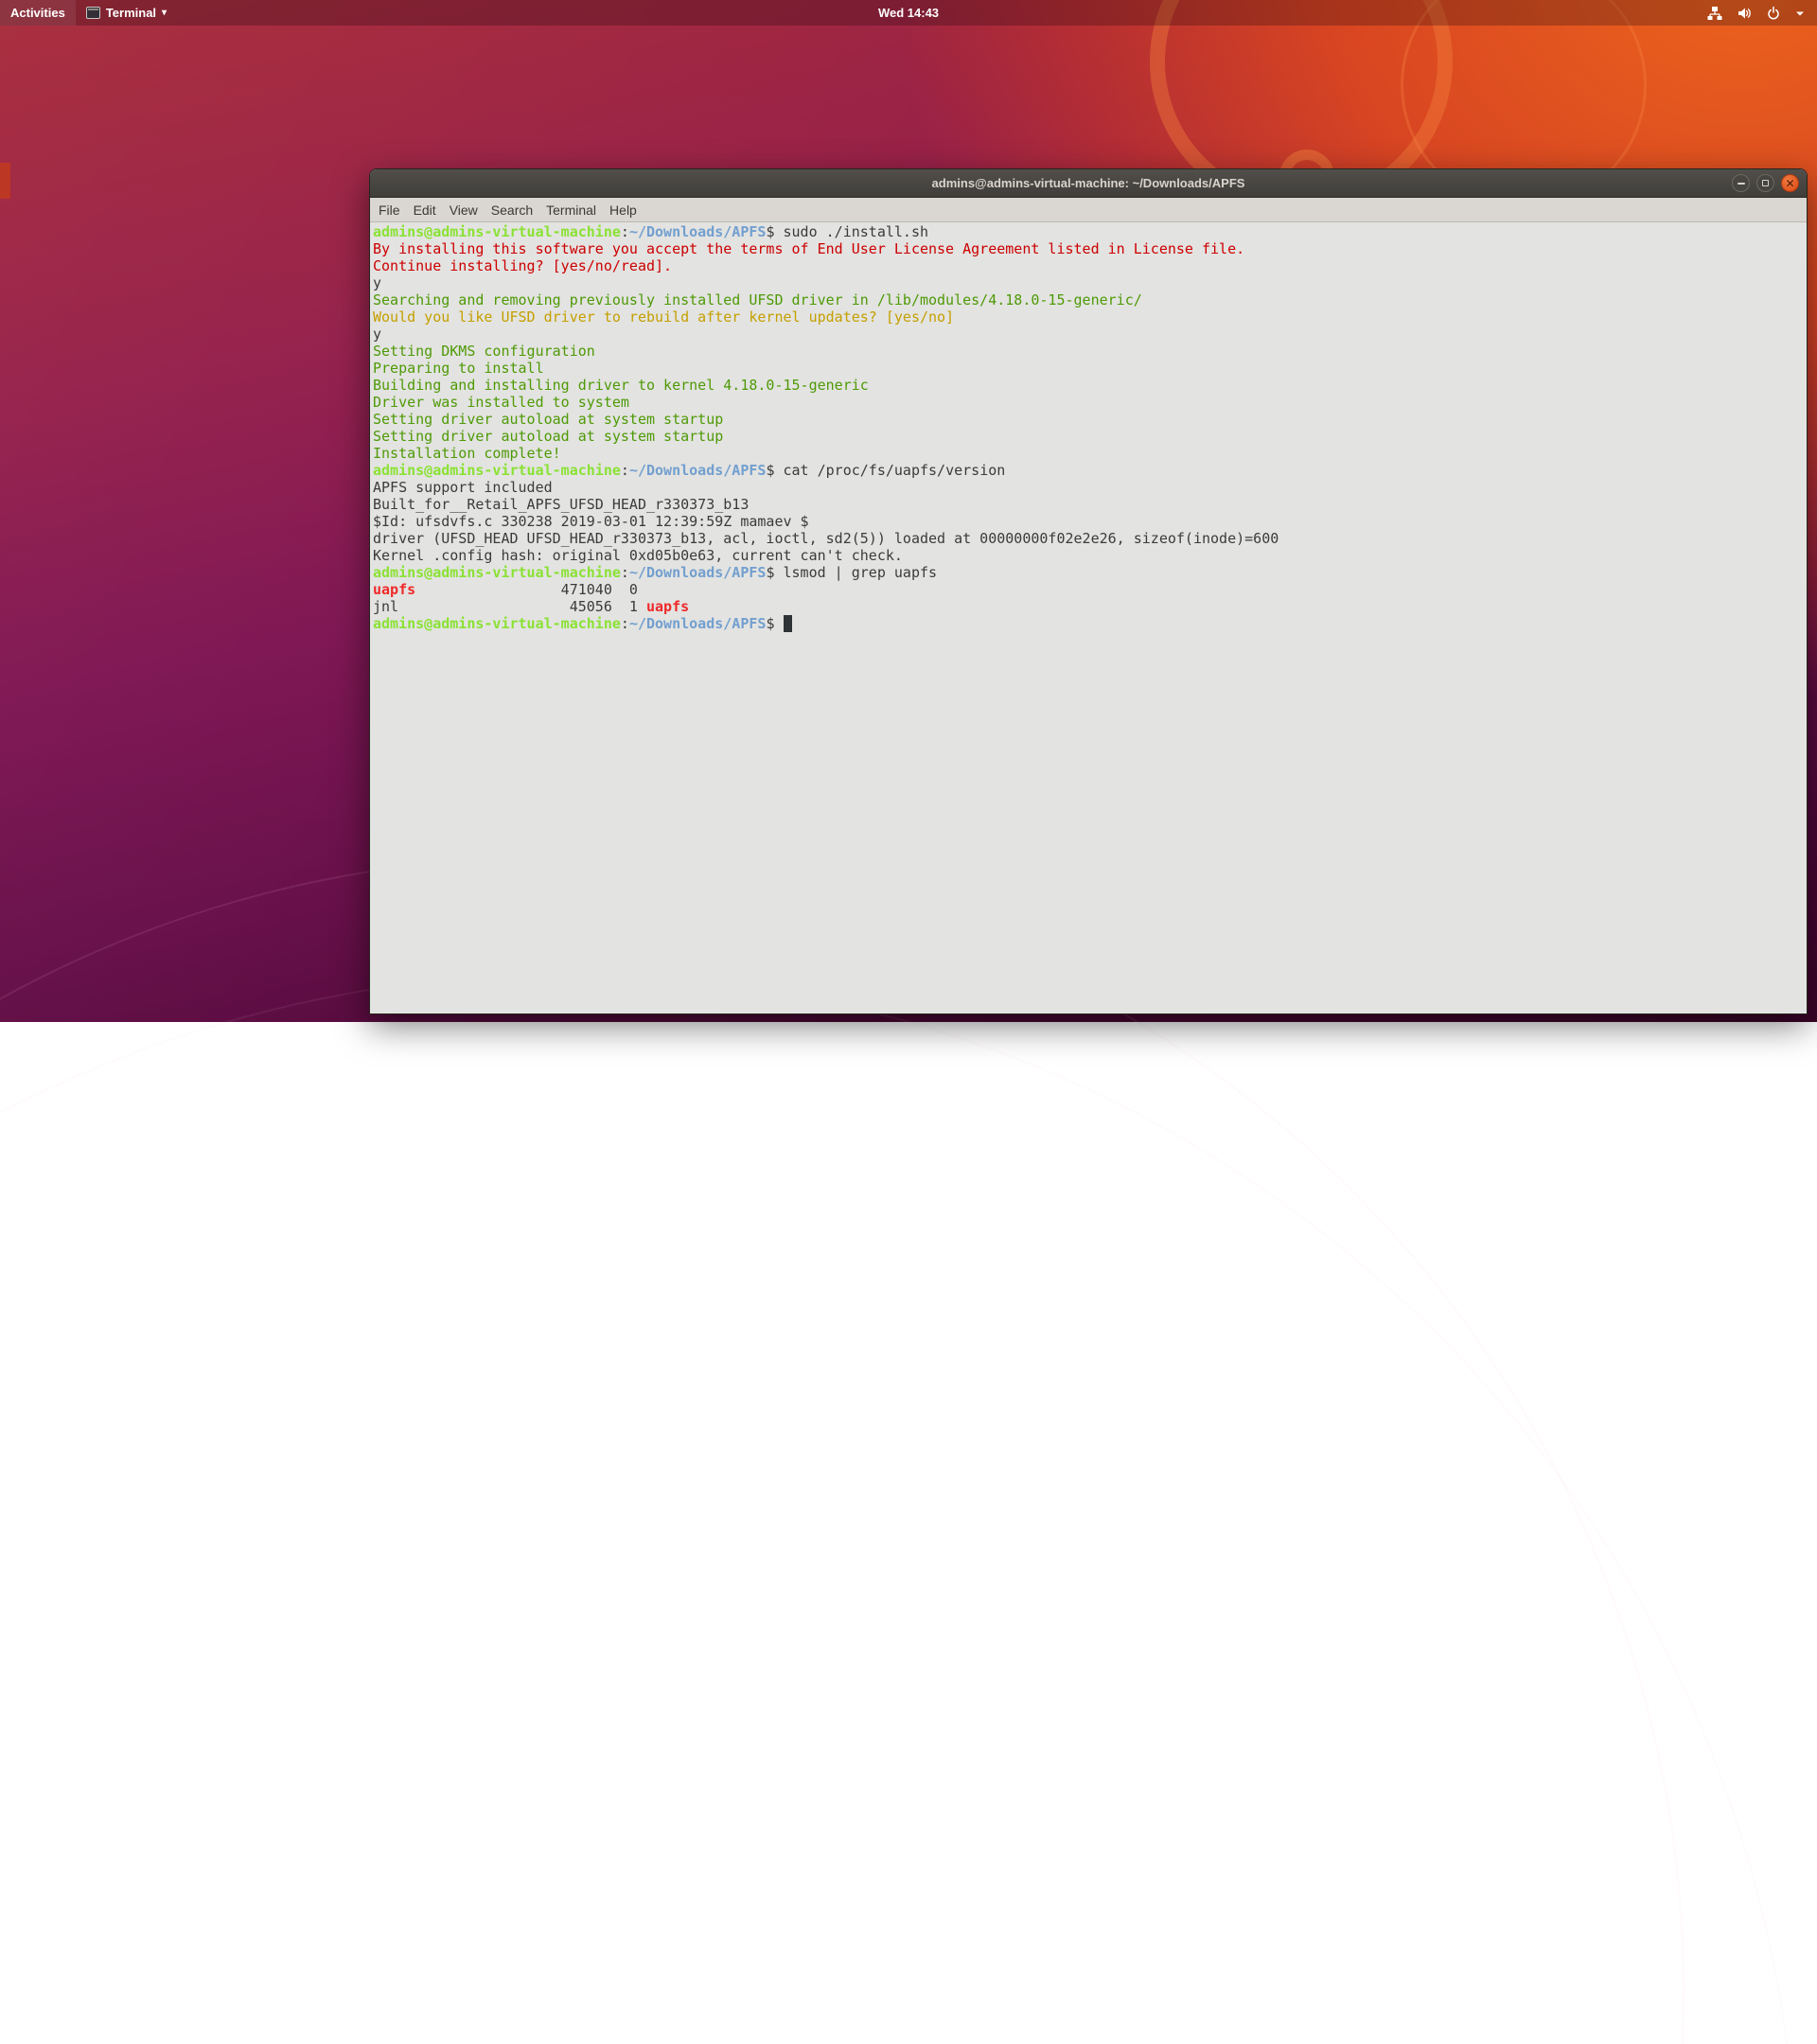 Image resolution: width=1817 pixels, height=2044 pixels. What do you see at coordinates (464, 210) in the screenshot?
I see `menu-item-view: View` at bounding box center [464, 210].